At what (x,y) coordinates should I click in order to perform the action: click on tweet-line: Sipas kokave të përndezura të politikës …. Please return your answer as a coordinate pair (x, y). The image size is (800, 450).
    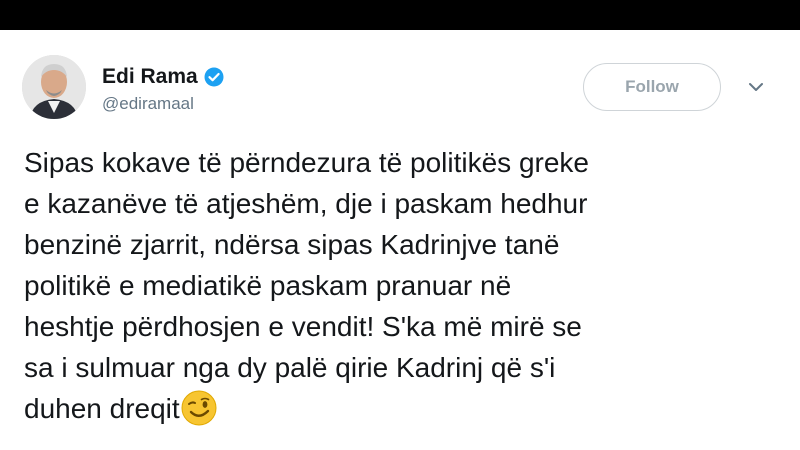
    Looking at the image, I should click on (306, 162).